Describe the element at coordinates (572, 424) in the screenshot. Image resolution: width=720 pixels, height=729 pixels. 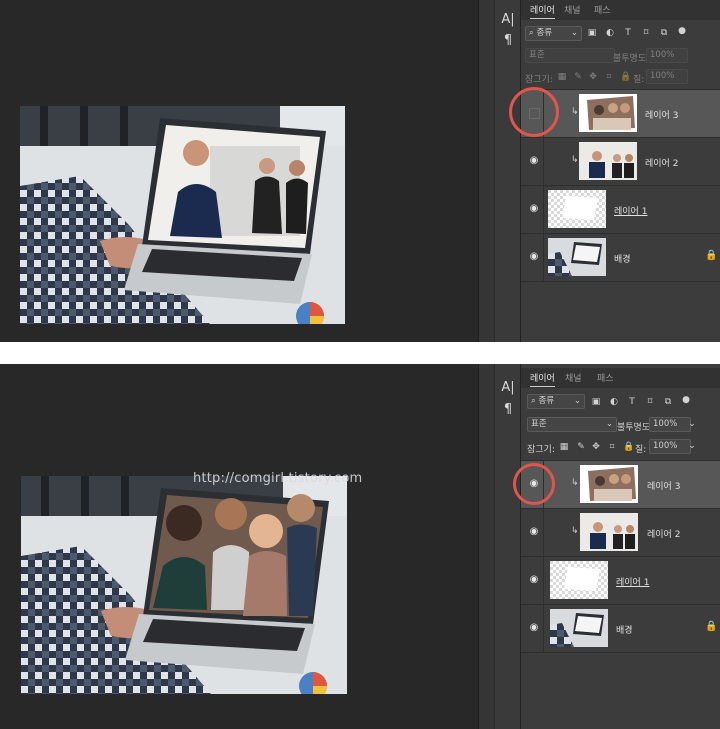
I see `blend-mode-select: 표준 ⌄` at that location.